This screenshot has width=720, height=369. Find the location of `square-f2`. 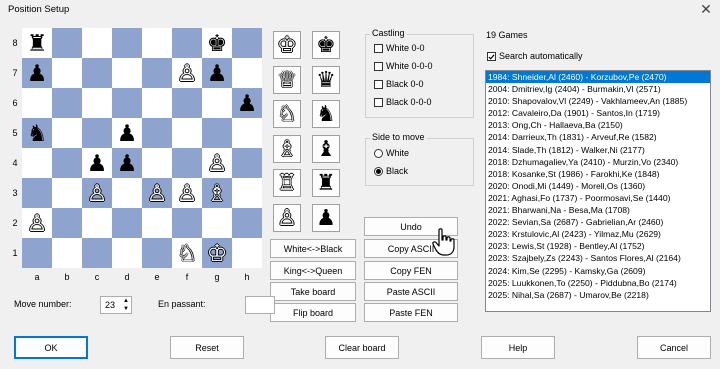

square-f2 is located at coordinates (187, 223).